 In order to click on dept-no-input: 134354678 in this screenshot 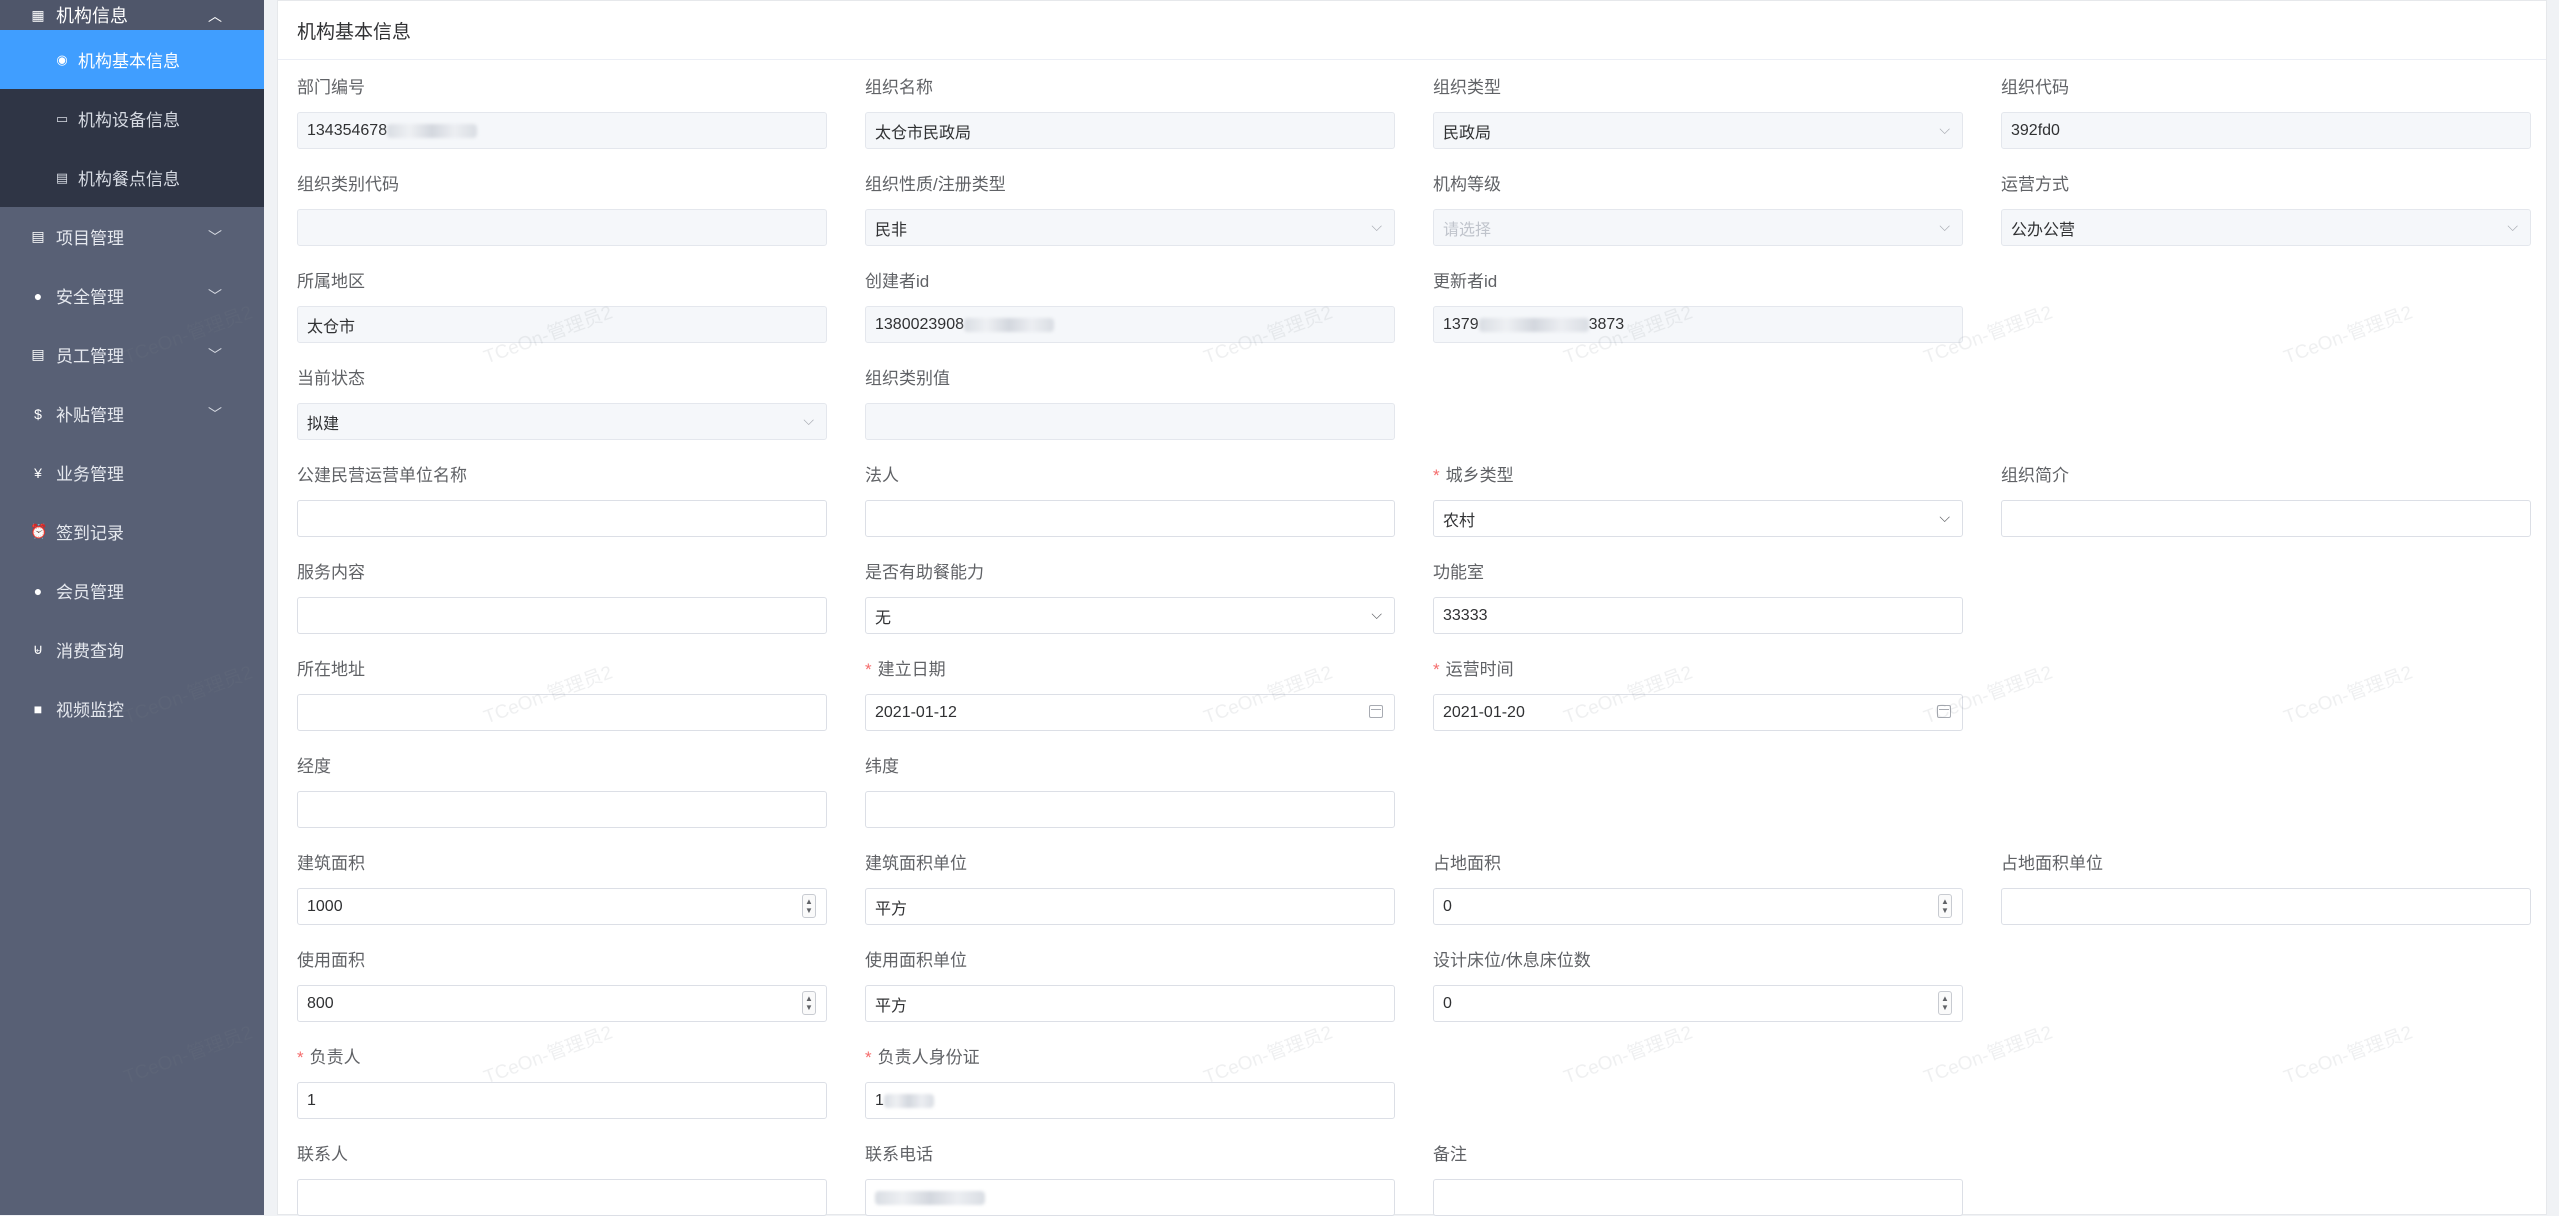, I will do `click(562, 130)`.